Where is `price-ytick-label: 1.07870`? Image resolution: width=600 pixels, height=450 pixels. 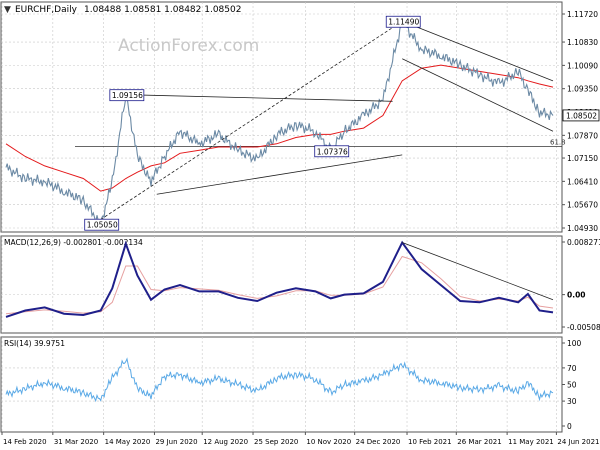
price-ytick-label: 1.07870 is located at coordinates (582, 135).